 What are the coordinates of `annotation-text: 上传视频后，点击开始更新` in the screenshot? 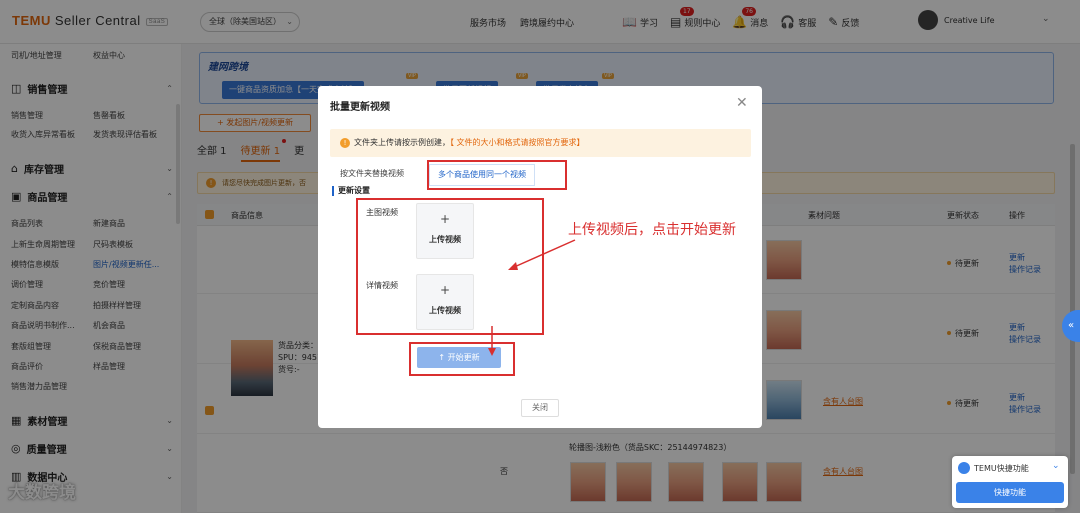 It's located at (652, 230).